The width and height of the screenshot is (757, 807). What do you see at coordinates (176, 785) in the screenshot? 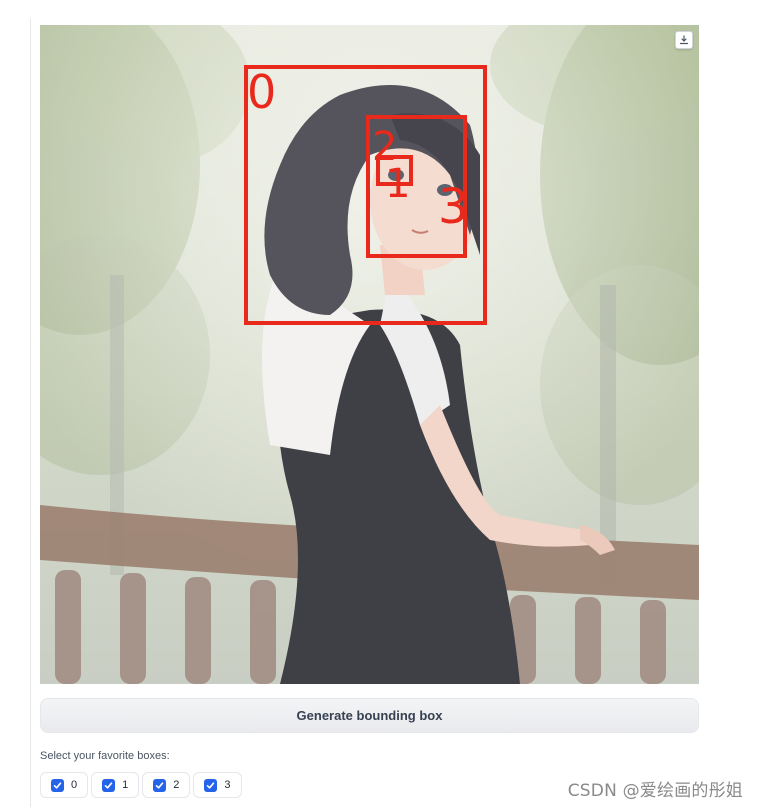
I see `checkbox-option-label: 2` at bounding box center [176, 785].